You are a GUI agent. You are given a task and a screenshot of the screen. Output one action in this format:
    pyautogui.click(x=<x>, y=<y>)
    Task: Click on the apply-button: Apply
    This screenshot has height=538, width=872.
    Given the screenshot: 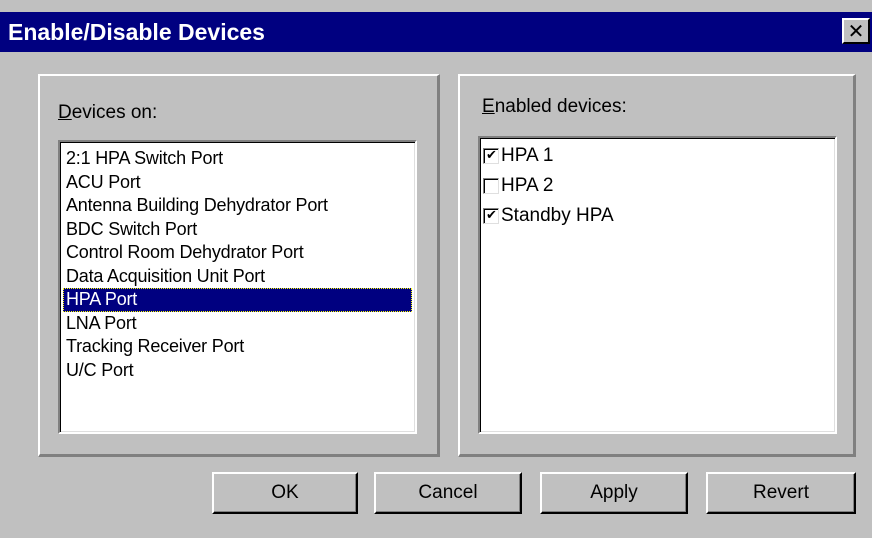 What is the action you would take?
    pyautogui.click(x=614, y=493)
    